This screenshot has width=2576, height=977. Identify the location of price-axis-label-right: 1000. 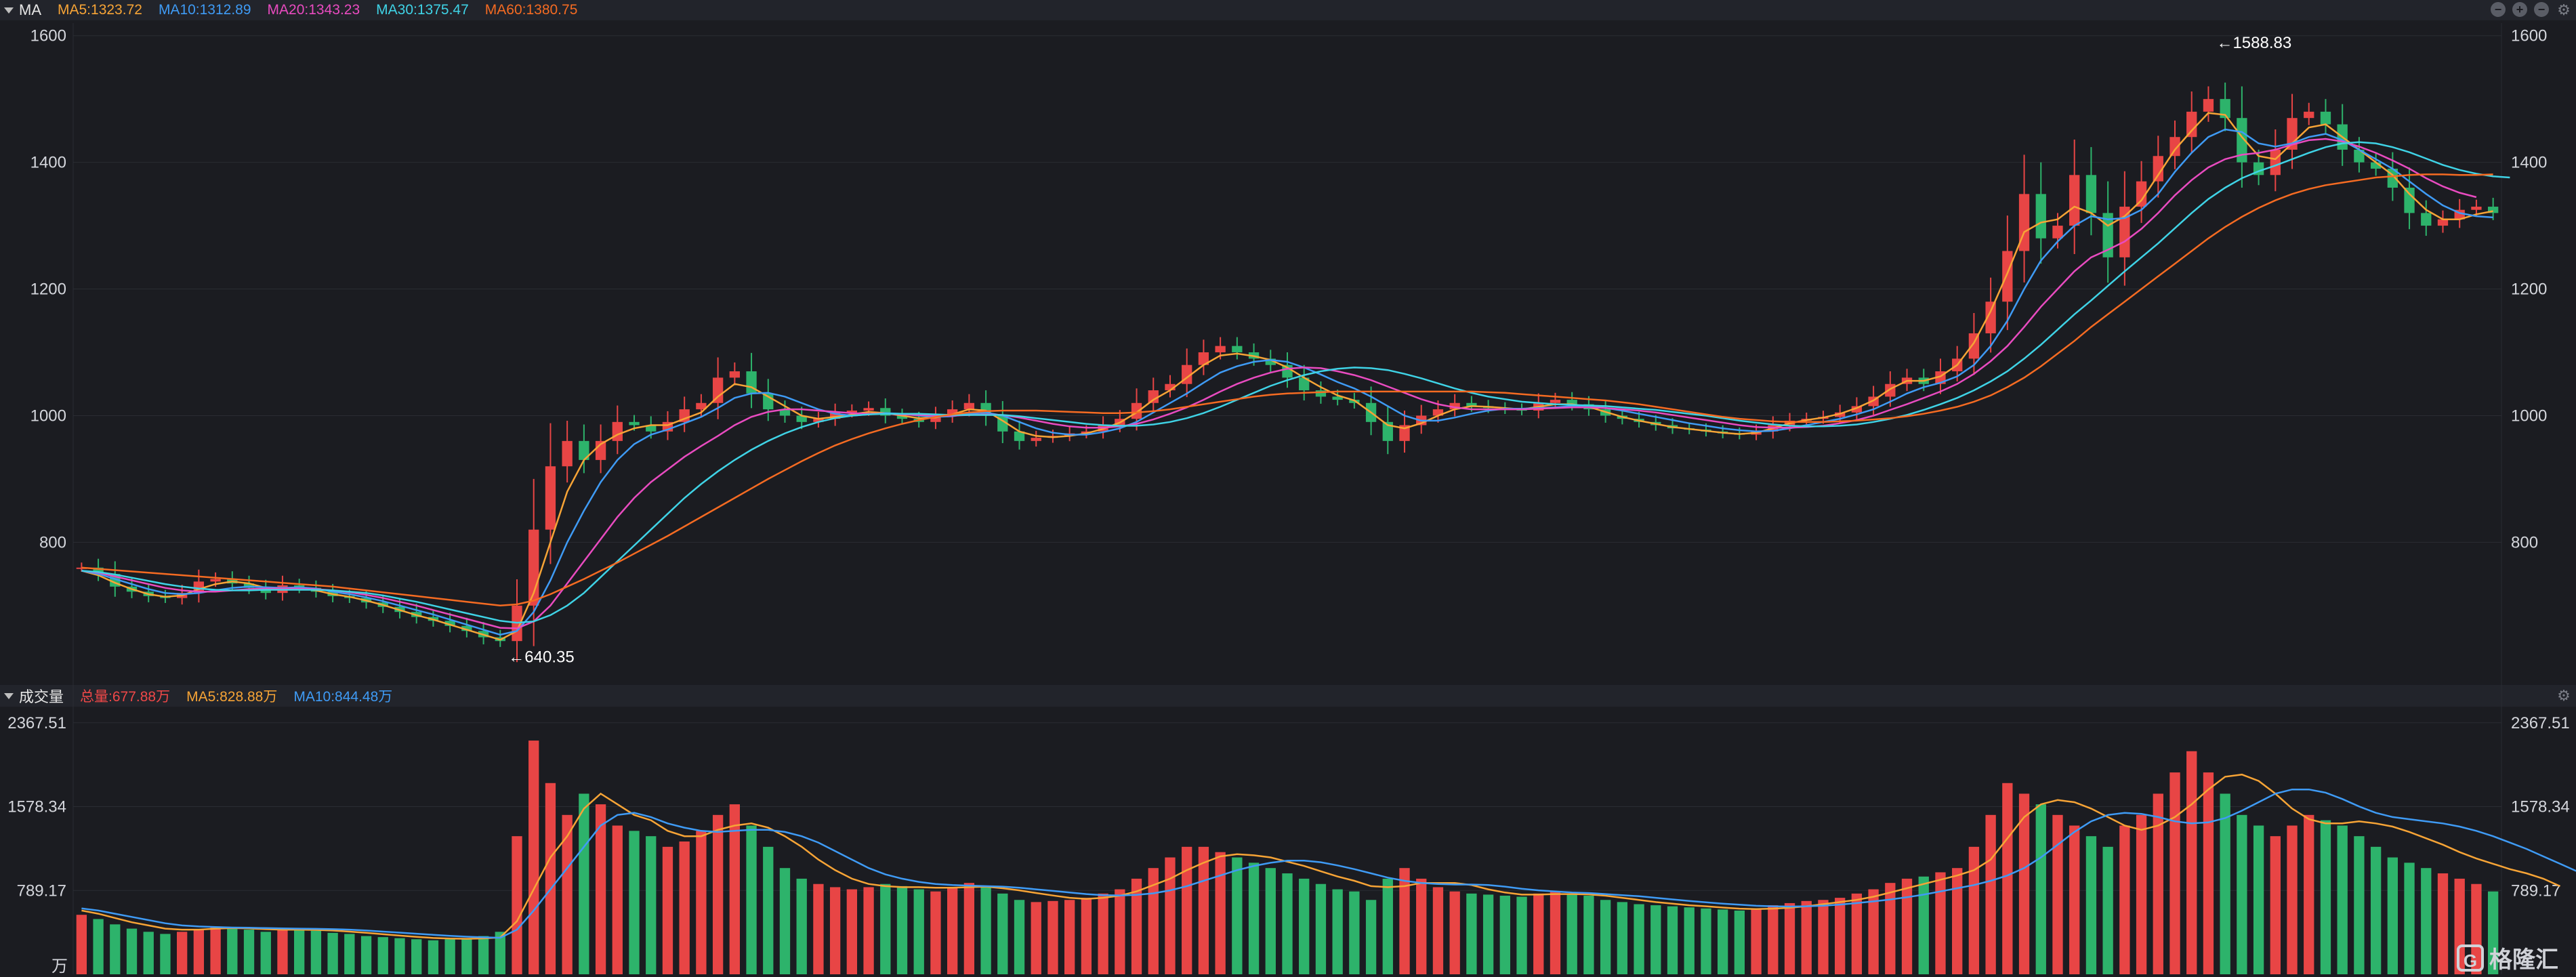
(2529, 416).